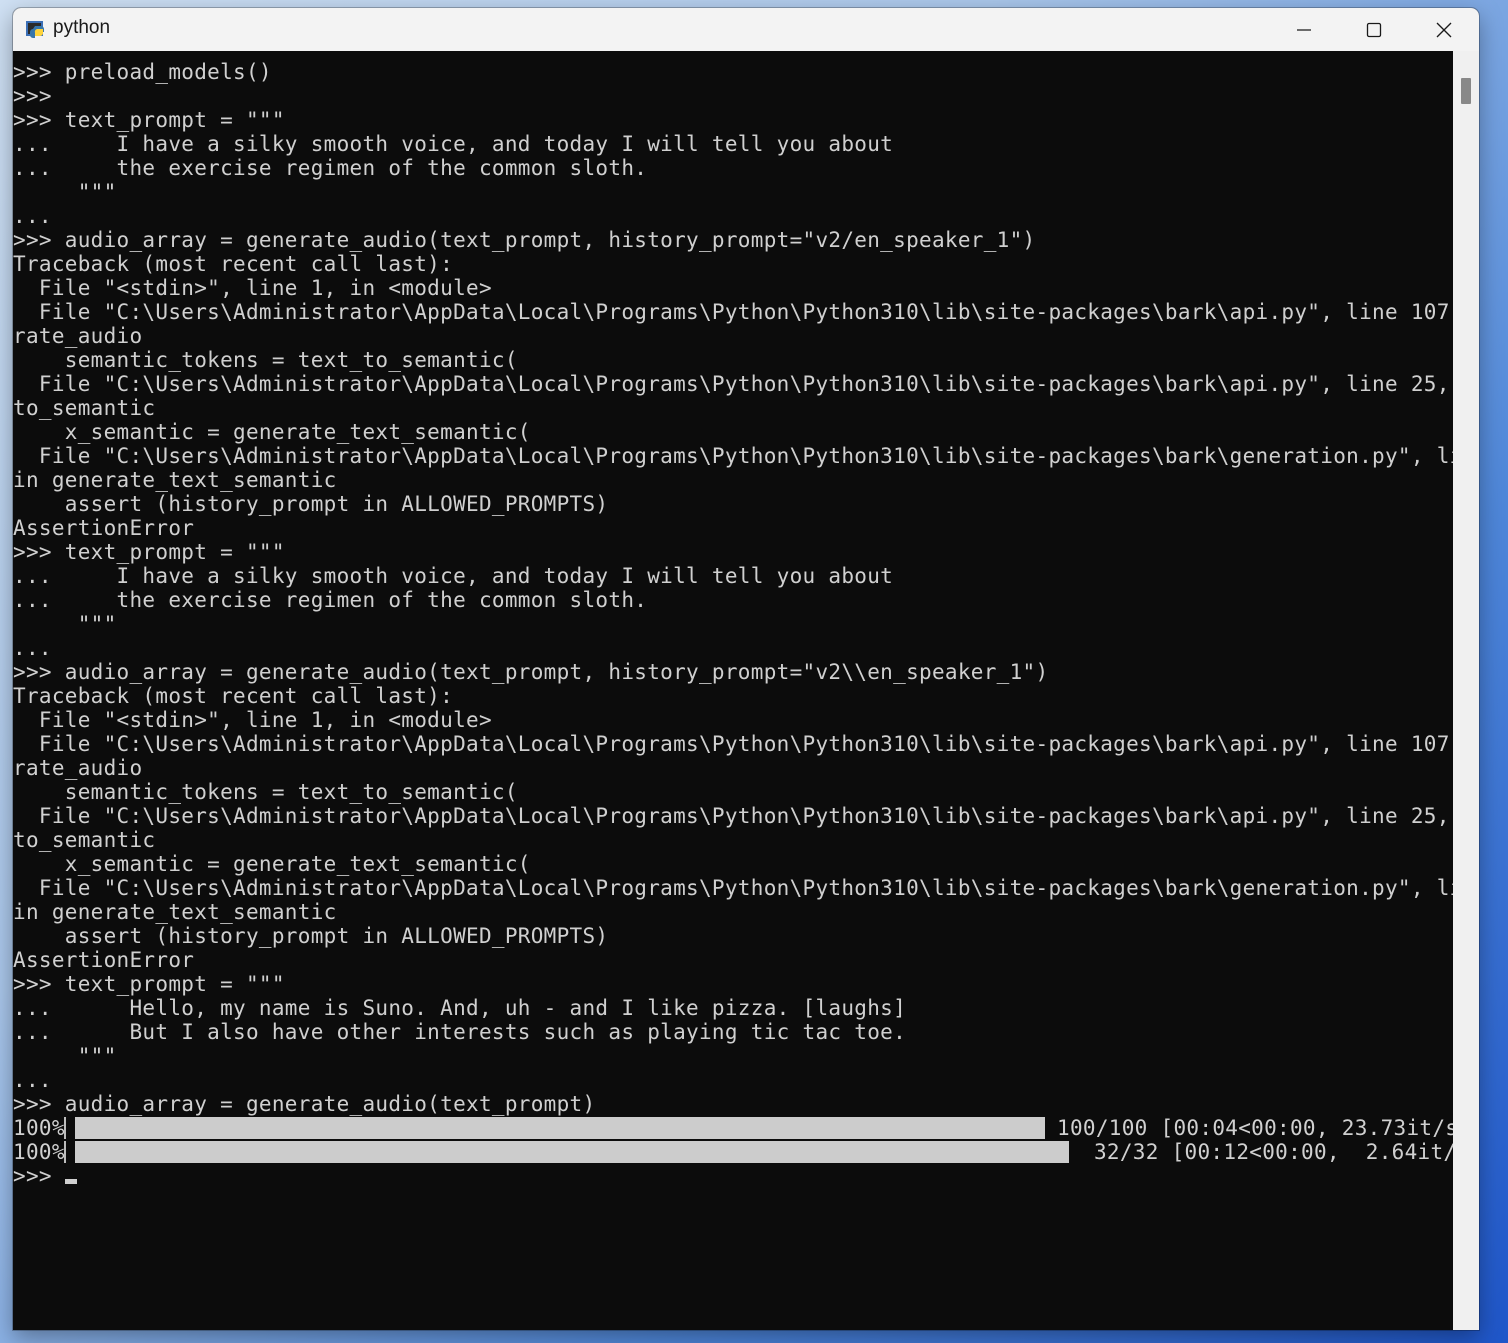 Image resolution: width=1508 pixels, height=1343 pixels. What do you see at coordinates (142, 72) in the screenshot?
I see `console-line: >>> preload_models()` at bounding box center [142, 72].